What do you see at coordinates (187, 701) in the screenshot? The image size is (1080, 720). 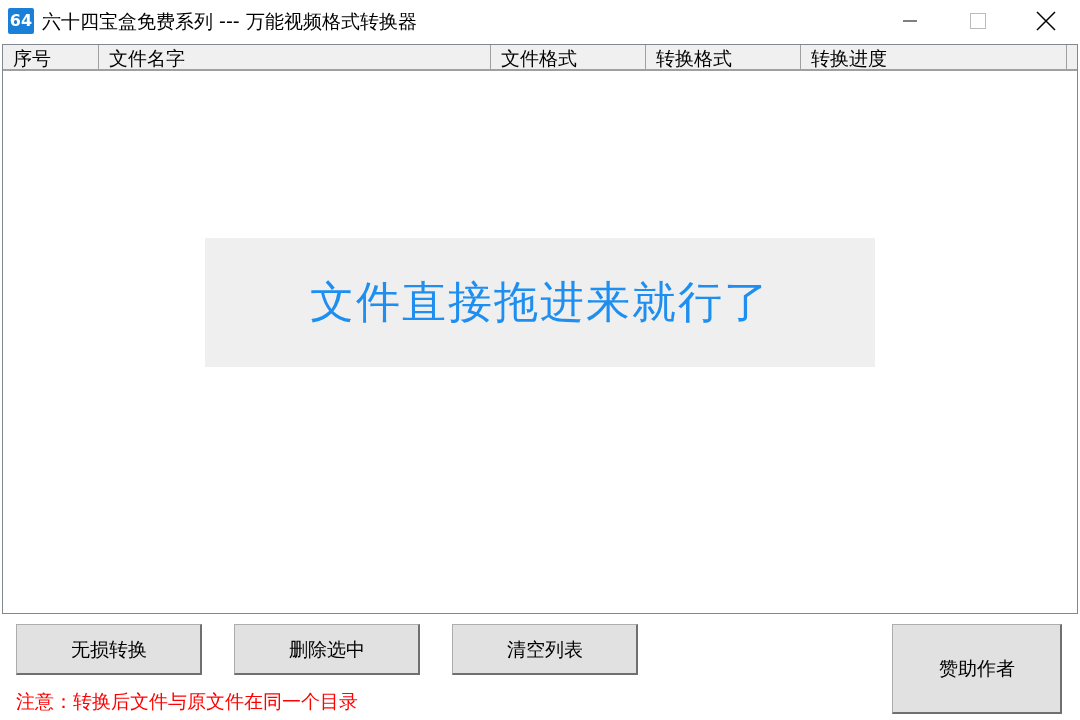 I see `note-text: 注意：转换后文件与原文件在同一个目录` at bounding box center [187, 701].